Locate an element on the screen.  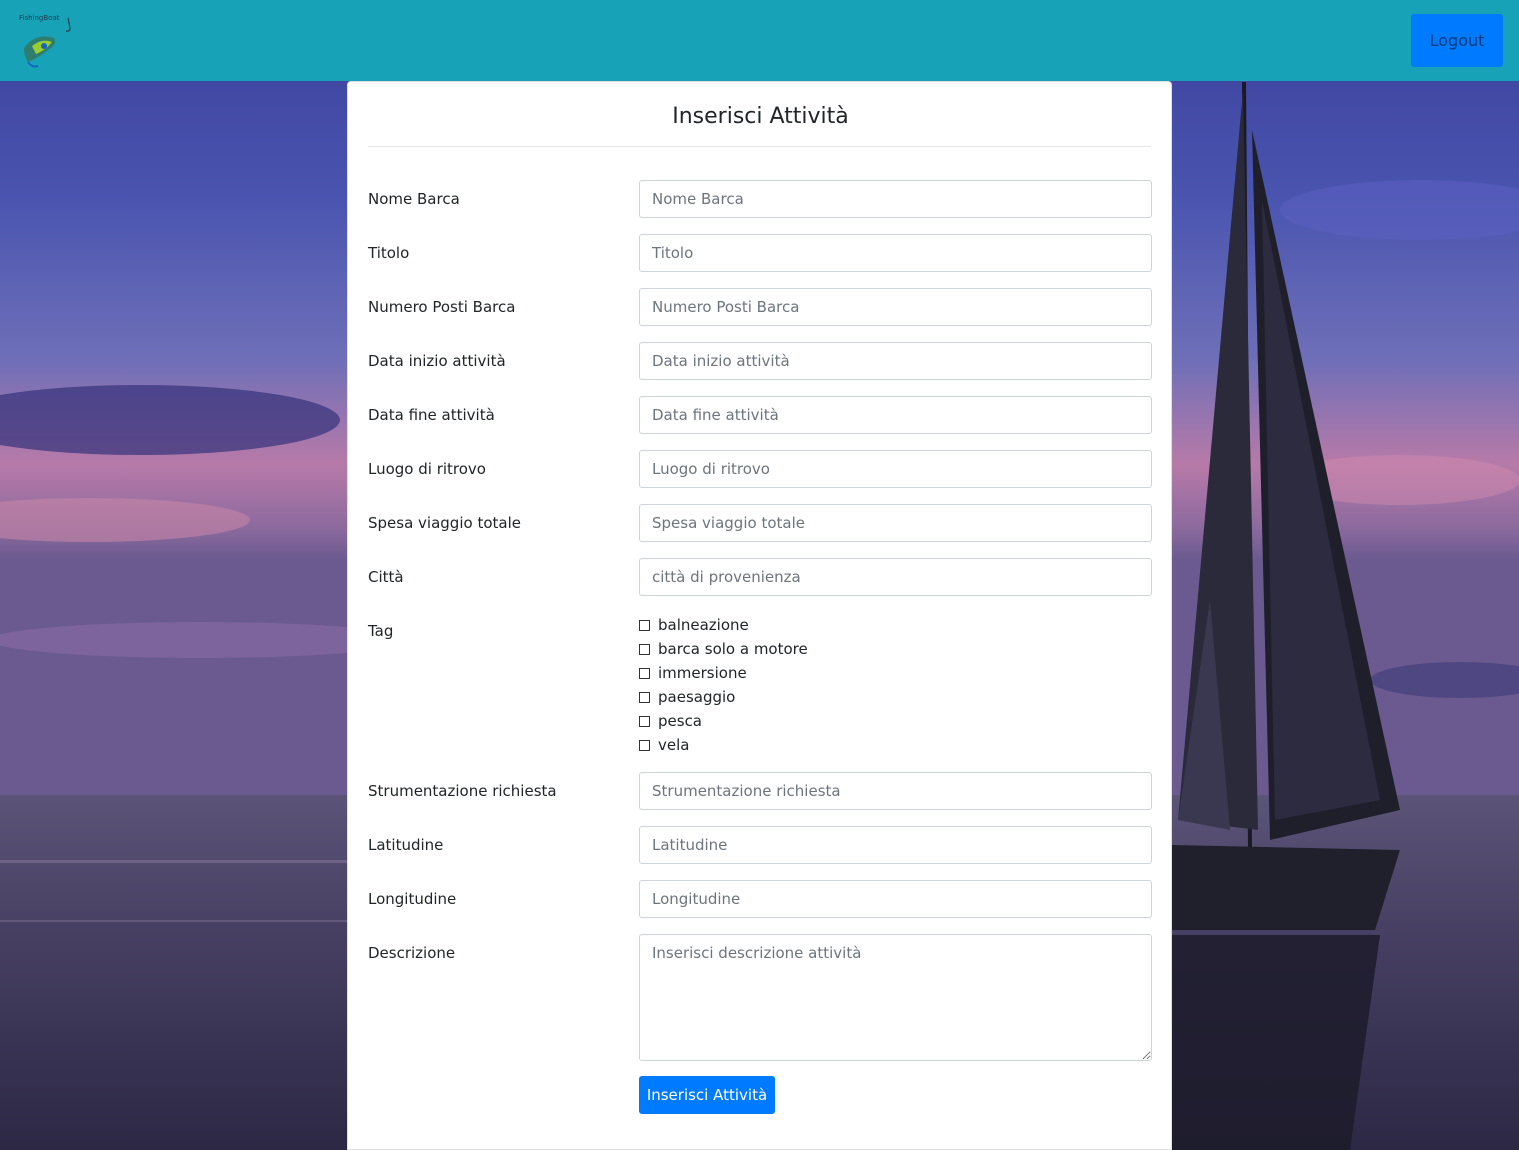
tag-item-balneazione: balneazione is located at coordinates (723, 625).